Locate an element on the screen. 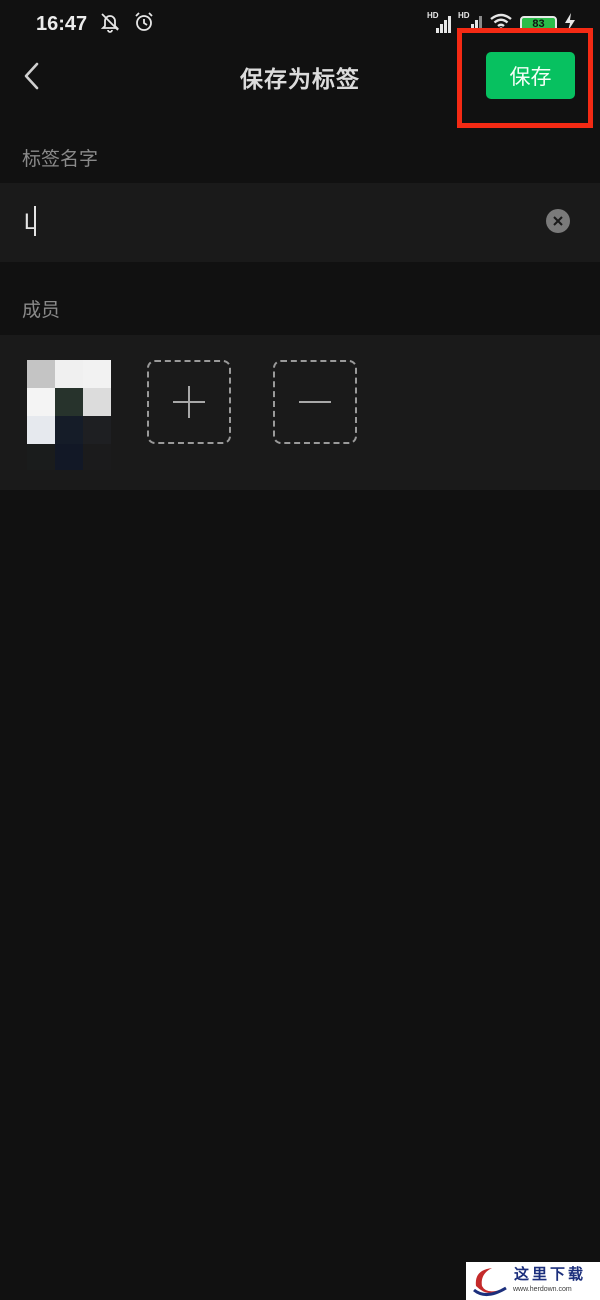 This screenshot has width=600, height=1300. clear-button is located at coordinates (558, 221).